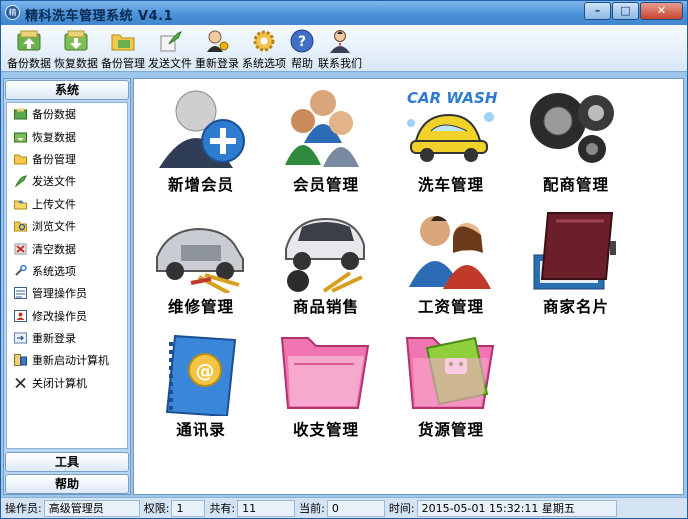  I want to click on sidebar-item-label: 浏览文件, so click(54, 227).